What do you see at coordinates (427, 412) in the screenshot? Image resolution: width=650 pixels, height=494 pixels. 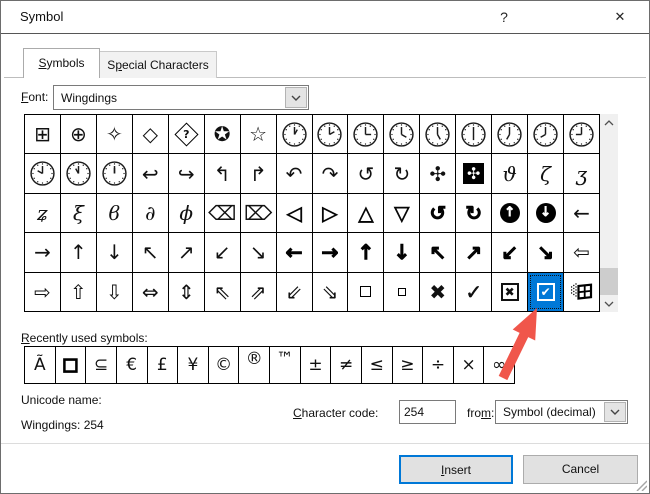 I see `character-code-input` at bounding box center [427, 412].